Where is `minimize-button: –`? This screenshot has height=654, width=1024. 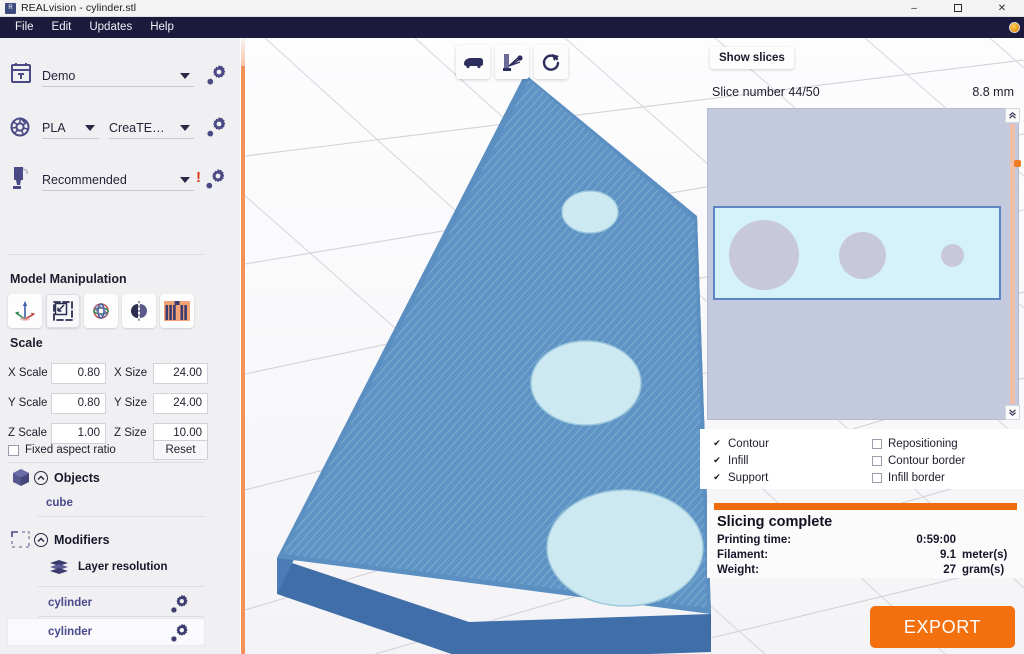 minimize-button: – is located at coordinates (914, 8).